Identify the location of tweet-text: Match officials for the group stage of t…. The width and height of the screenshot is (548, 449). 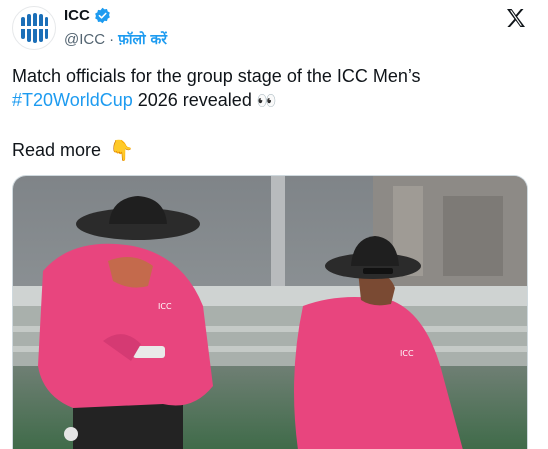
(272, 88).